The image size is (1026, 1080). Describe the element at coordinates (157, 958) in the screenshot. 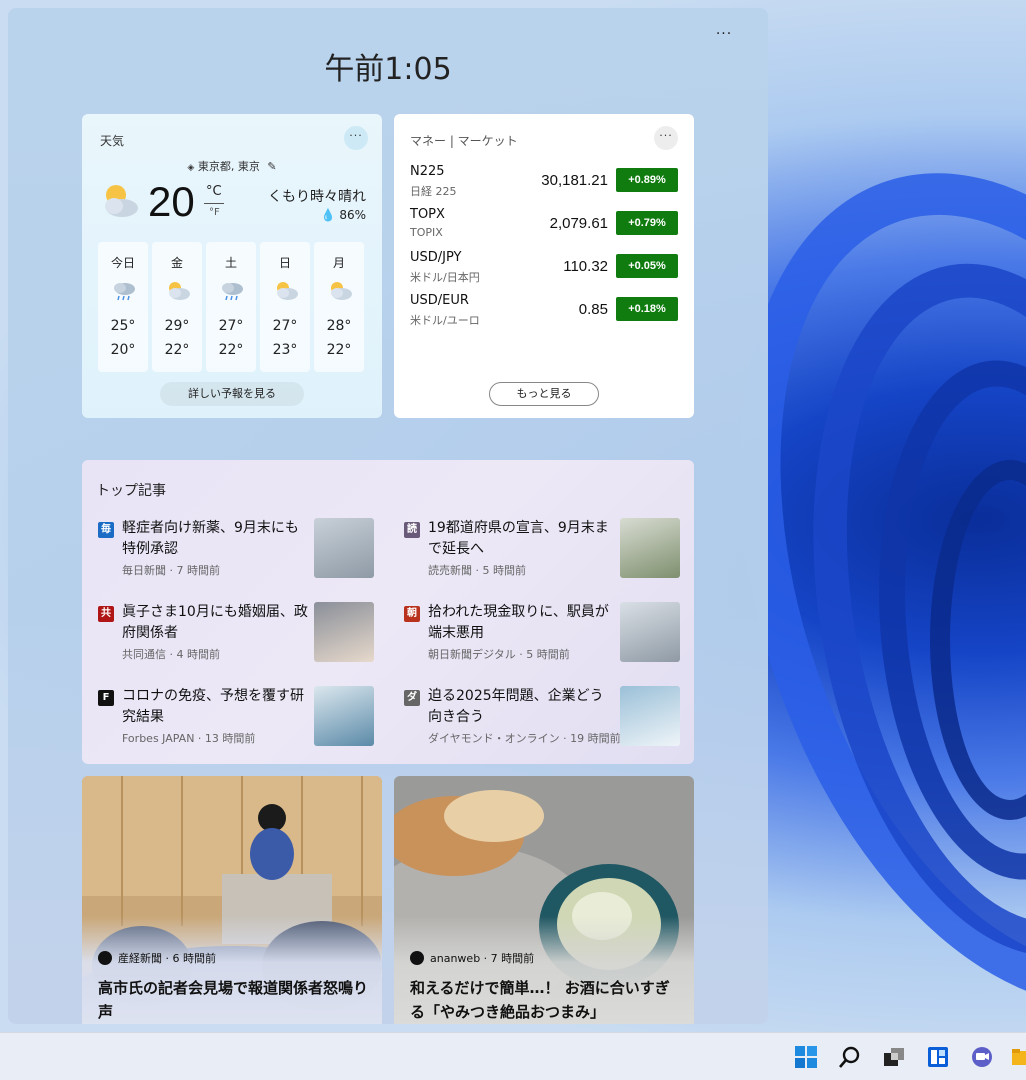

I see `feature-source: 産経新聞 · 6 時間前` at that location.